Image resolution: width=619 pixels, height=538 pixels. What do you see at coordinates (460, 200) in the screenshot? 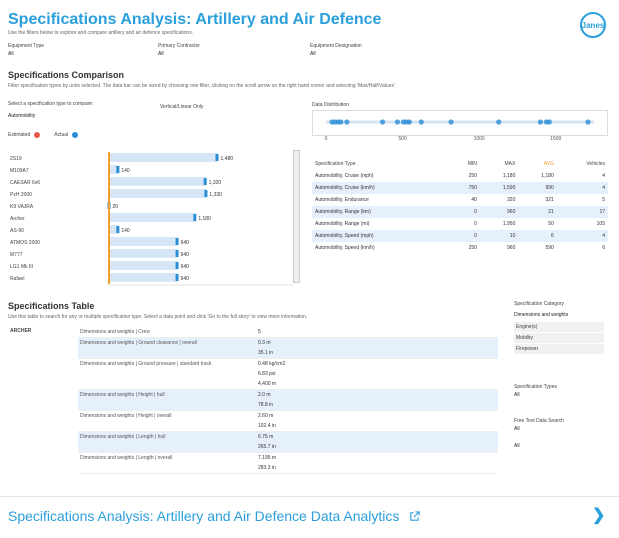
I see `spec-row: Automobility, Endurance 40 320 321 5` at bounding box center [460, 200].